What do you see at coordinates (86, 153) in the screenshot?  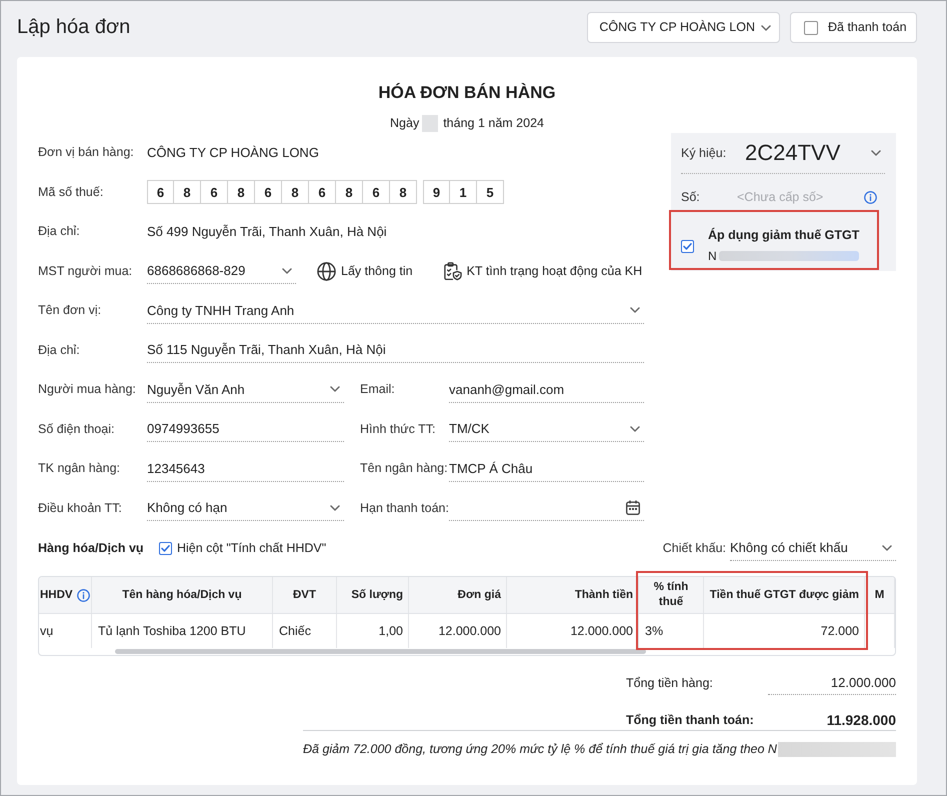 I see `field-label: Đơn vị bán hàng:` at bounding box center [86, 153].